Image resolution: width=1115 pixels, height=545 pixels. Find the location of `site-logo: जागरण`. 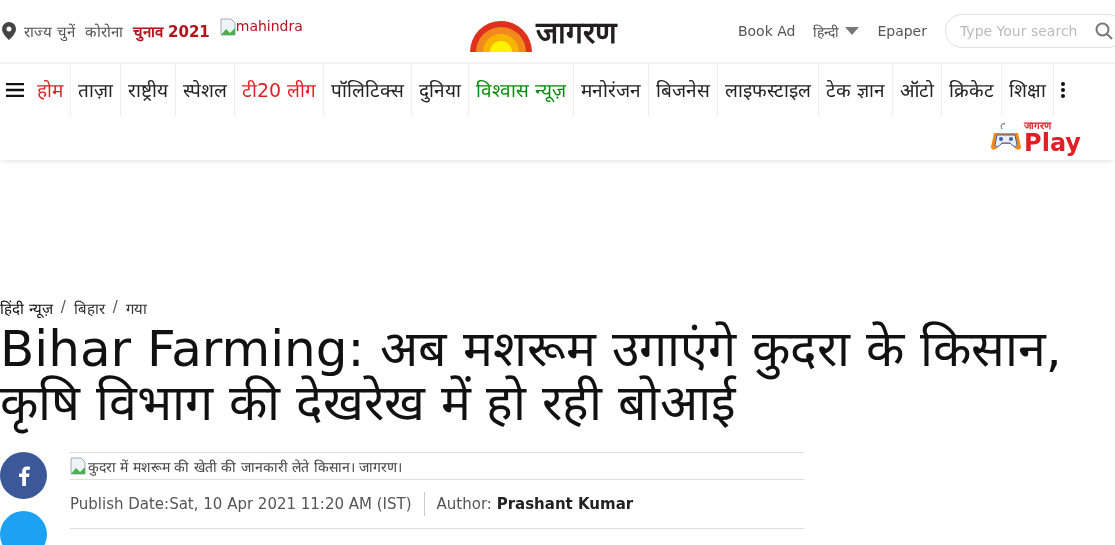

site-logo: जागरण is located at coordinates (576, 31).